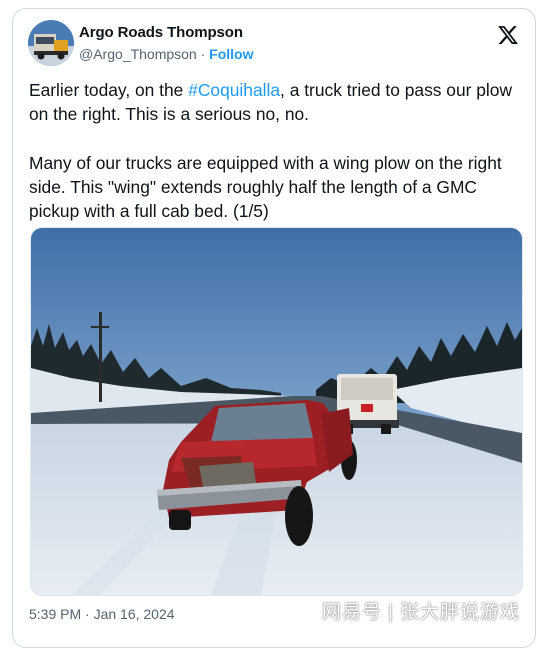 This screenshot has width=559, height=648. What do you see at coordinates (231, 54) in the screenshot?
I see `follow-button: Follow` at bounding box center [231, 54].